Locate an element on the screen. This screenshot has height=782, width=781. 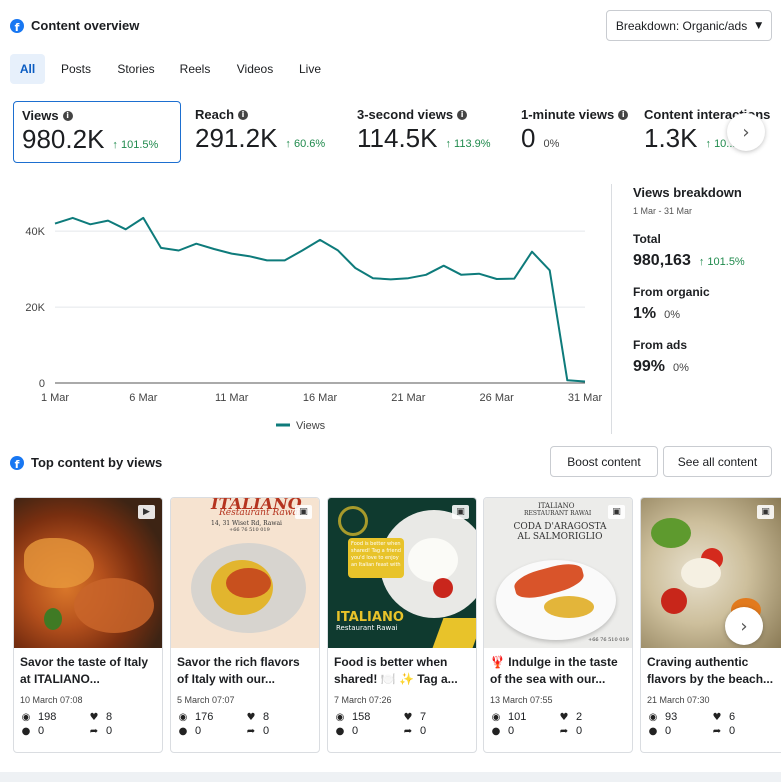
tab-posts: Posts is located at coordinates (76, 69).